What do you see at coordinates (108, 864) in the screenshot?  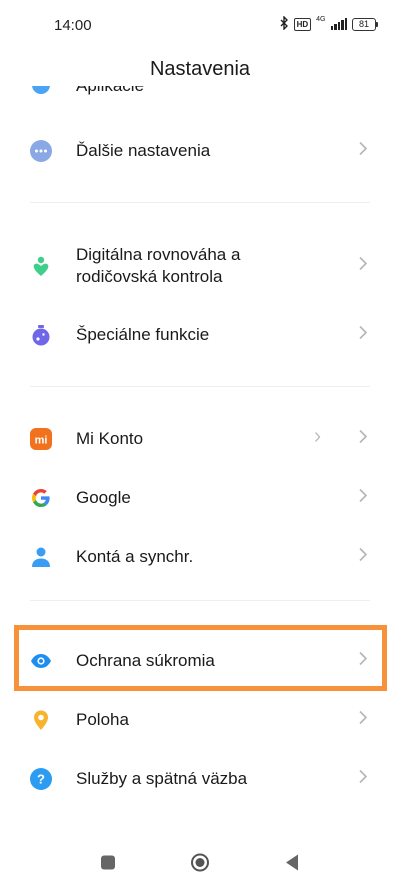 I see `recents-square-icon` at bounding box center [108, 864].